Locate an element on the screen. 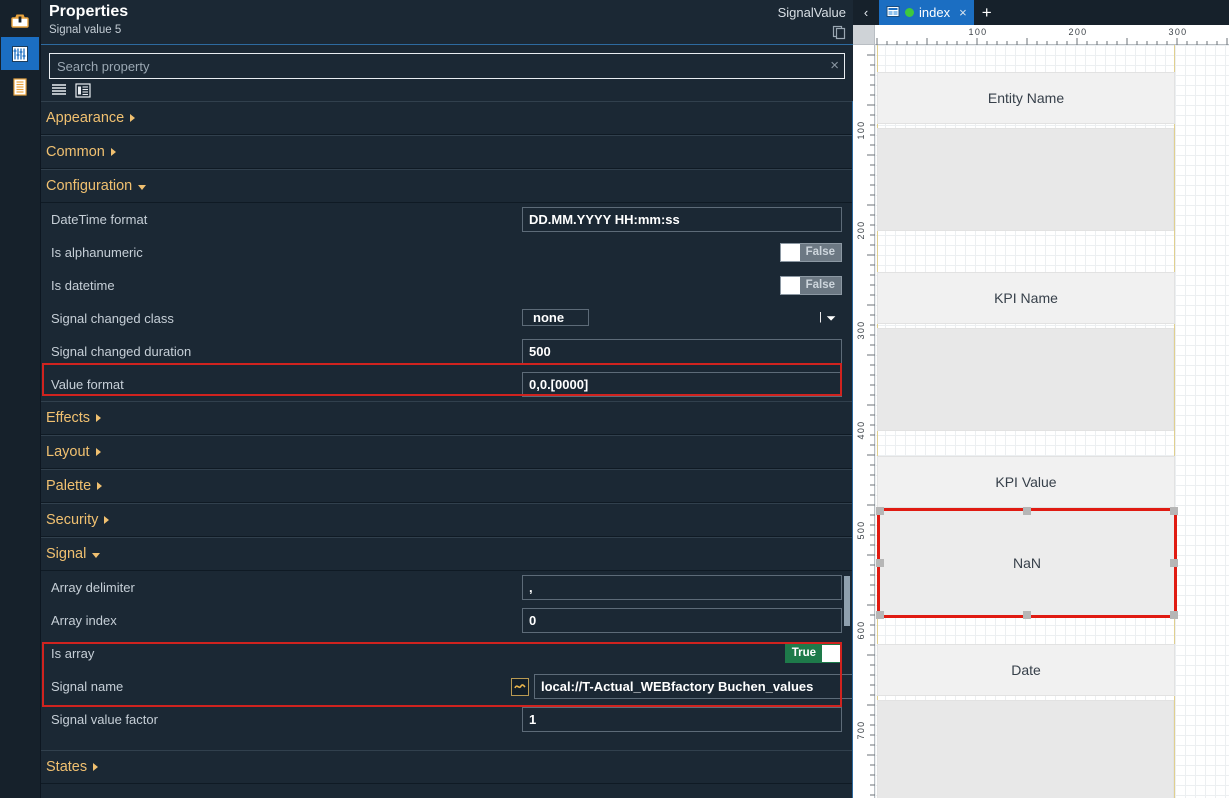 The width and height of the screenshot is (1229, 798). array-index-input is located at coordinates (682, 620).